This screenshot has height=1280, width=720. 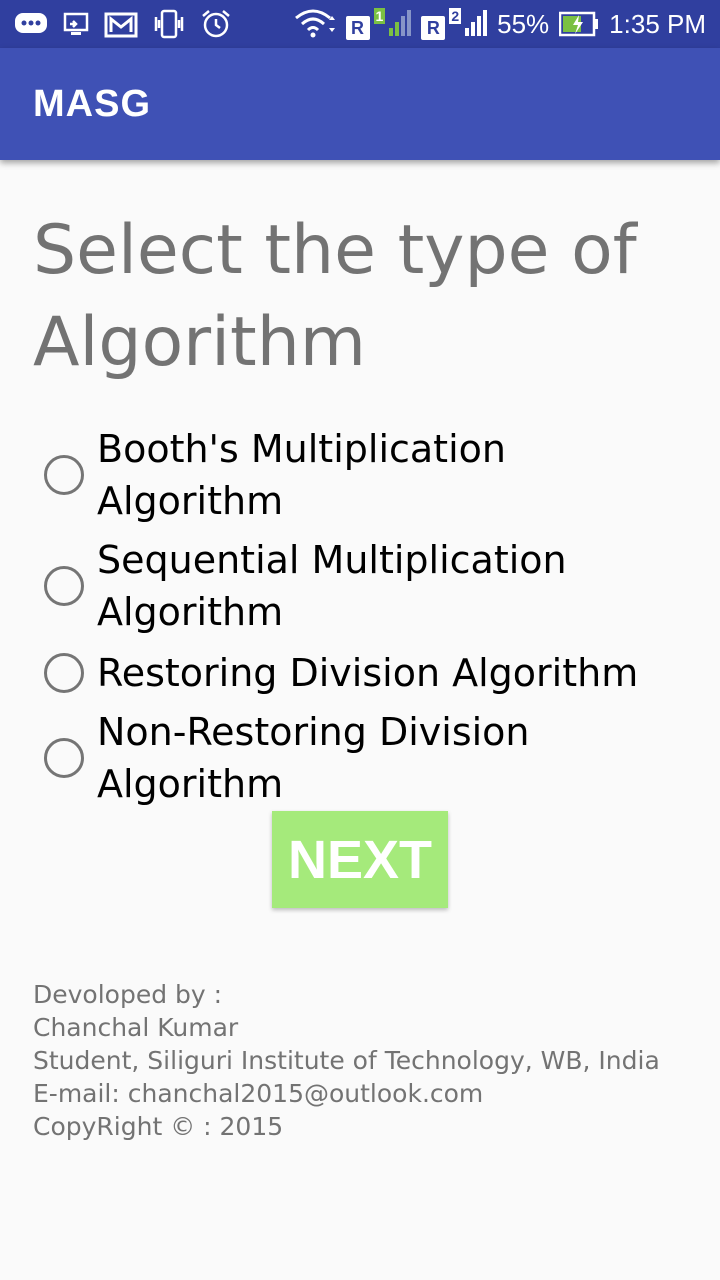 I want to click on battery-charging-icon, so click(x=579, y=24).